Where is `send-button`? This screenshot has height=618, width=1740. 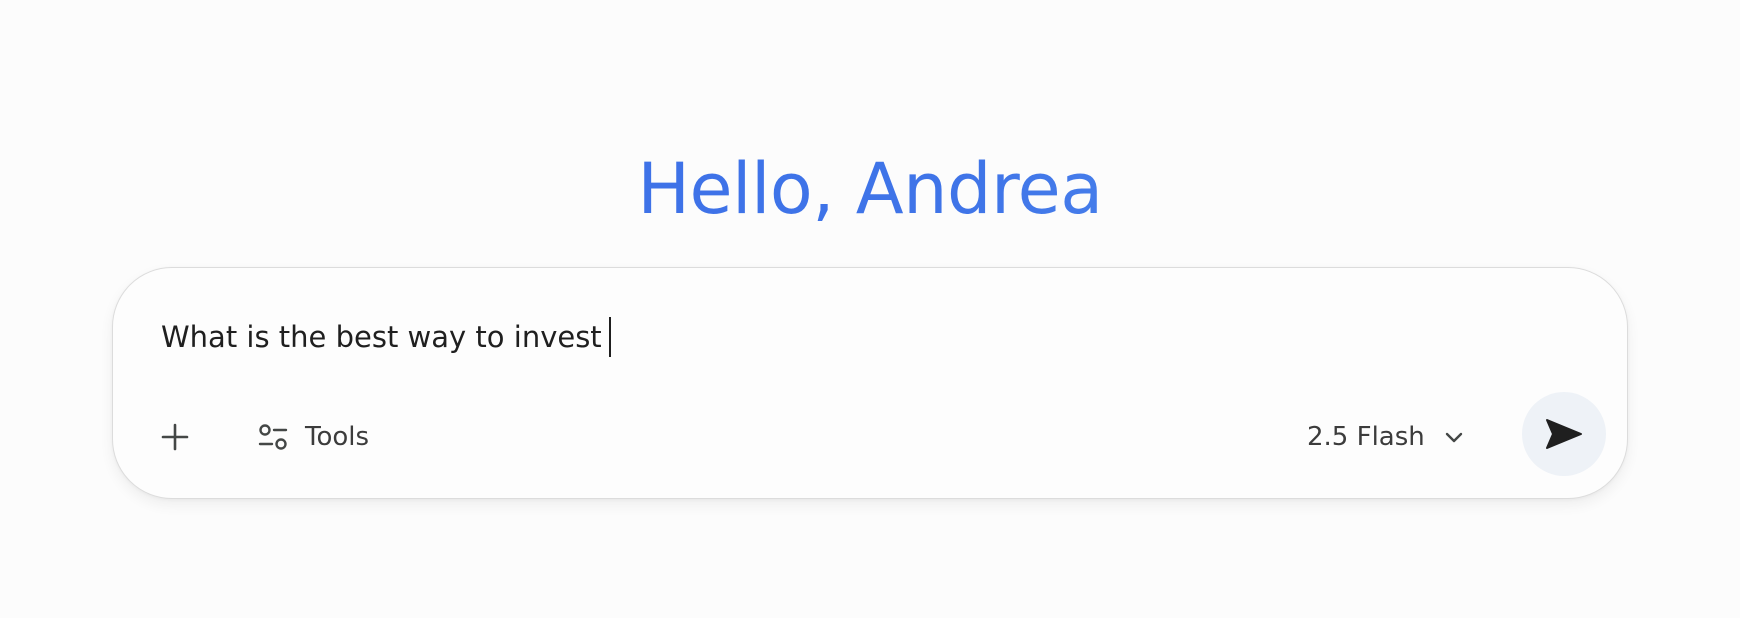 send-button is located at coordinates (1564, 434).